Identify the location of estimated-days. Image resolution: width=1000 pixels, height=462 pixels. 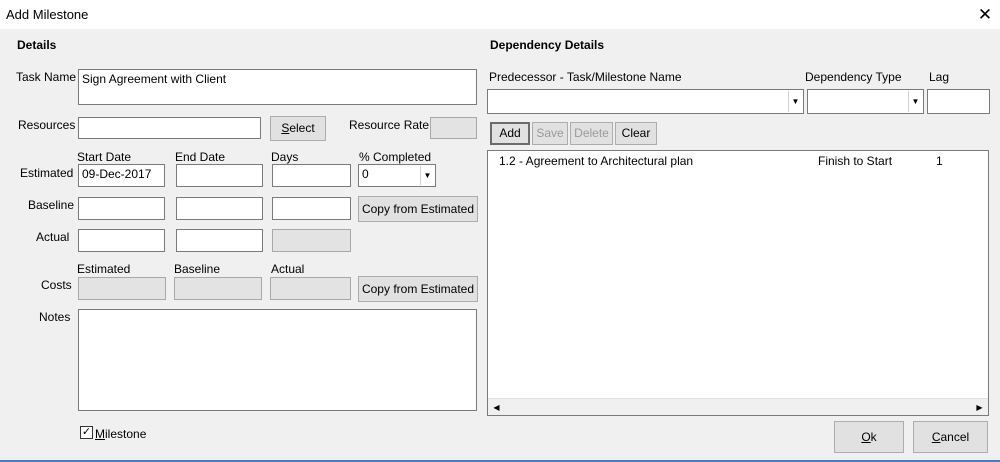
(311, 175).